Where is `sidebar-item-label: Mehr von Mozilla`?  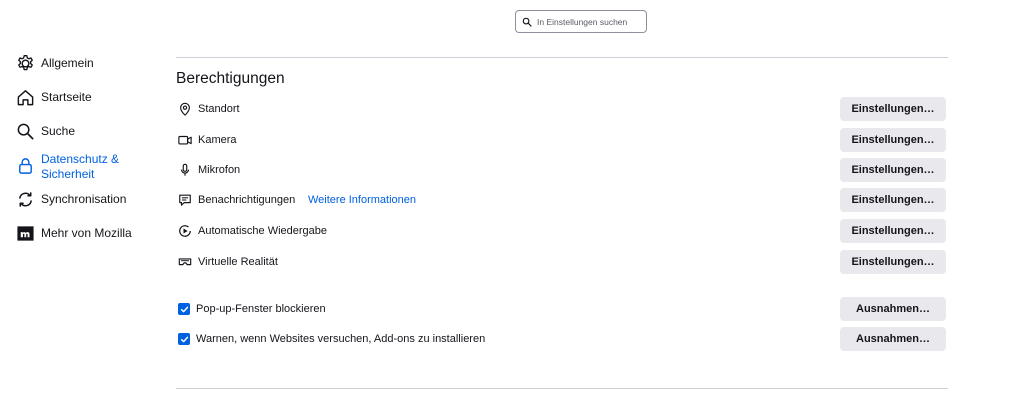
sidebar-item-label: Mehr von Mozilla is located at coordinates (86, 233).